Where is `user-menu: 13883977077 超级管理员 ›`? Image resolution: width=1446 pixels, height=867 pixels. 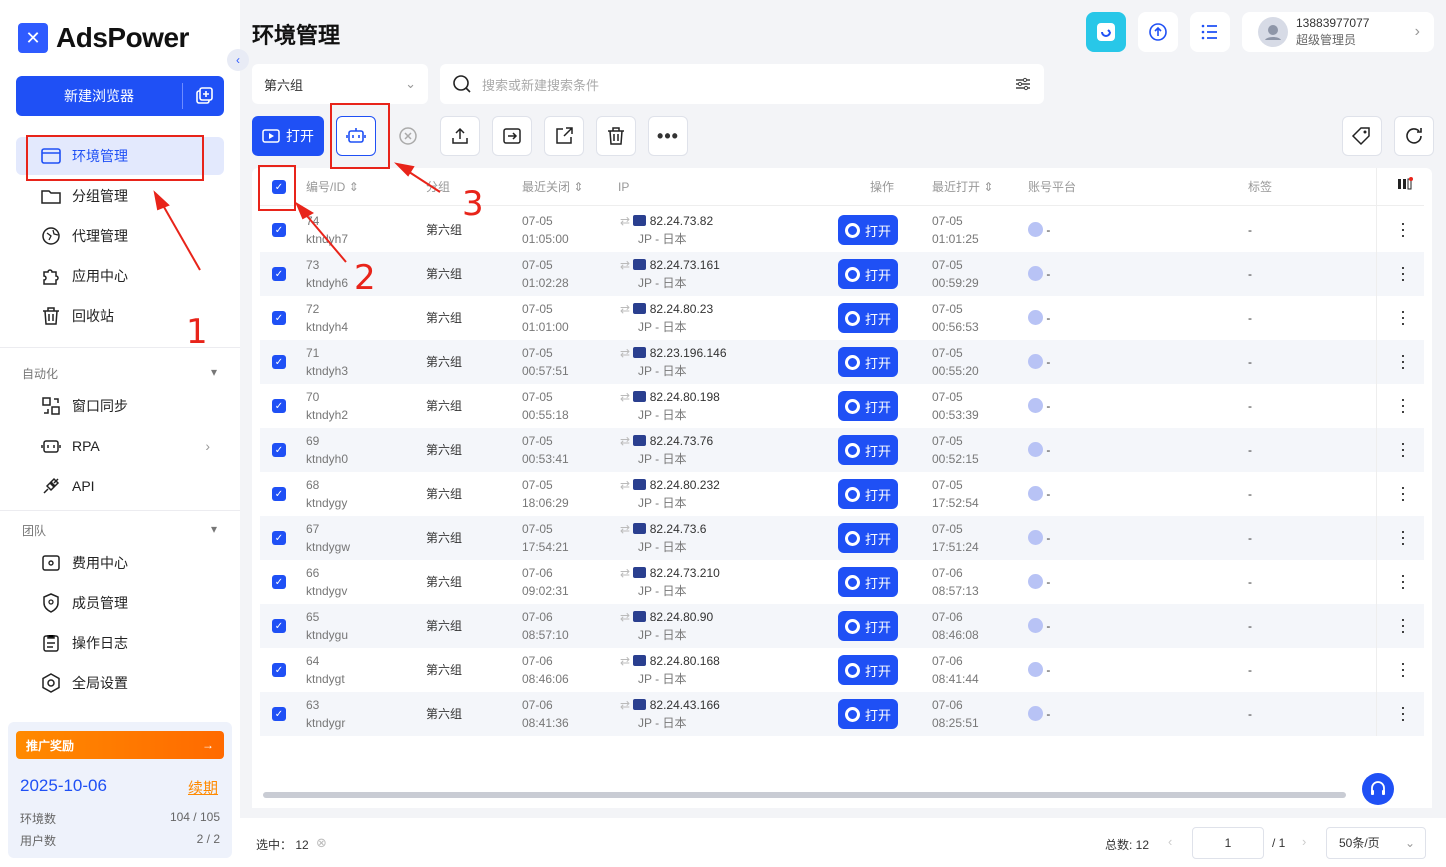 user-menu: 13883977077 超级管理员 › is located at coordinates (1338, 32).